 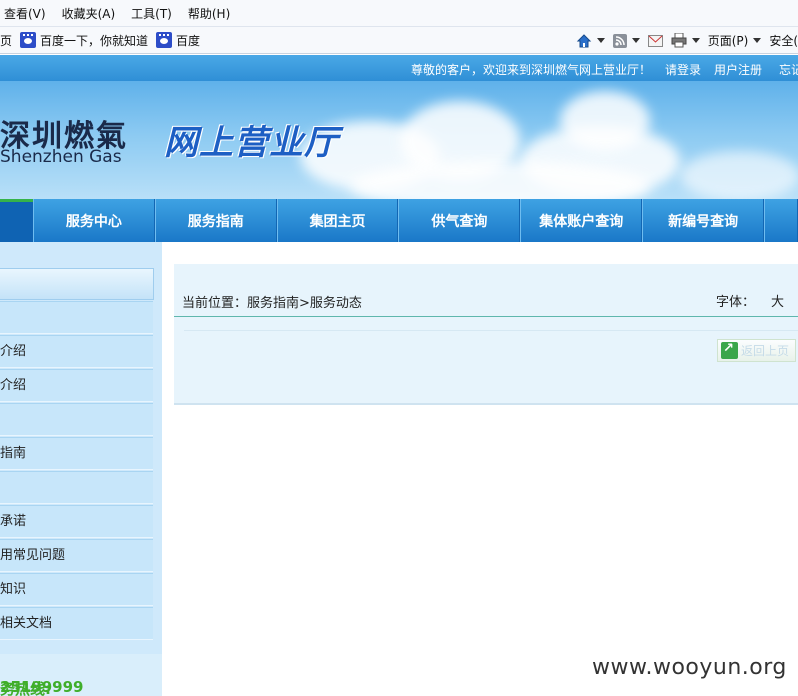 What do you see at coordinates (399, 40) in the screenshot?
I see `favorites-bar: 页 百度一下，你就知道 百度 页面(P) 安全(` at bounding box center [399, 40].